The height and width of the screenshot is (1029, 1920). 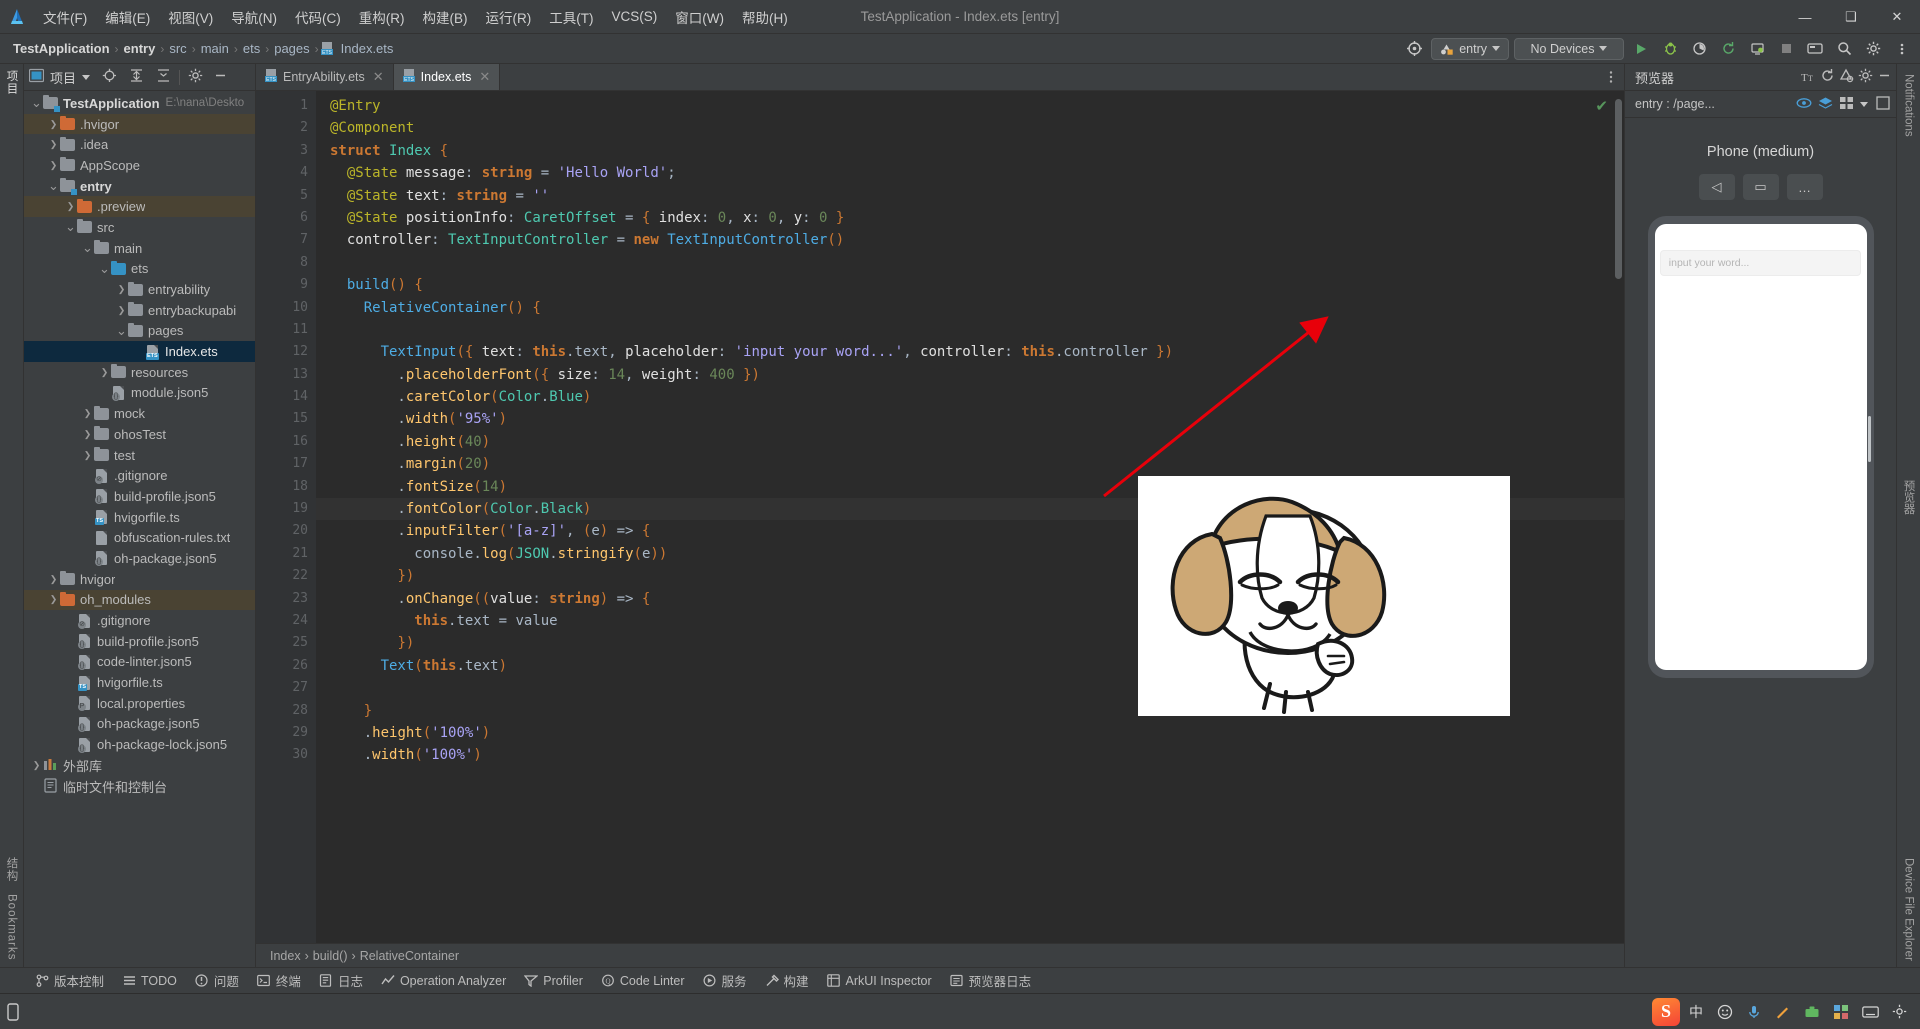 What do you see at coordinates (635, 16) in the screenshot?
I see `menu-vcs: VCS(S)` at bounding box center [635, 16].